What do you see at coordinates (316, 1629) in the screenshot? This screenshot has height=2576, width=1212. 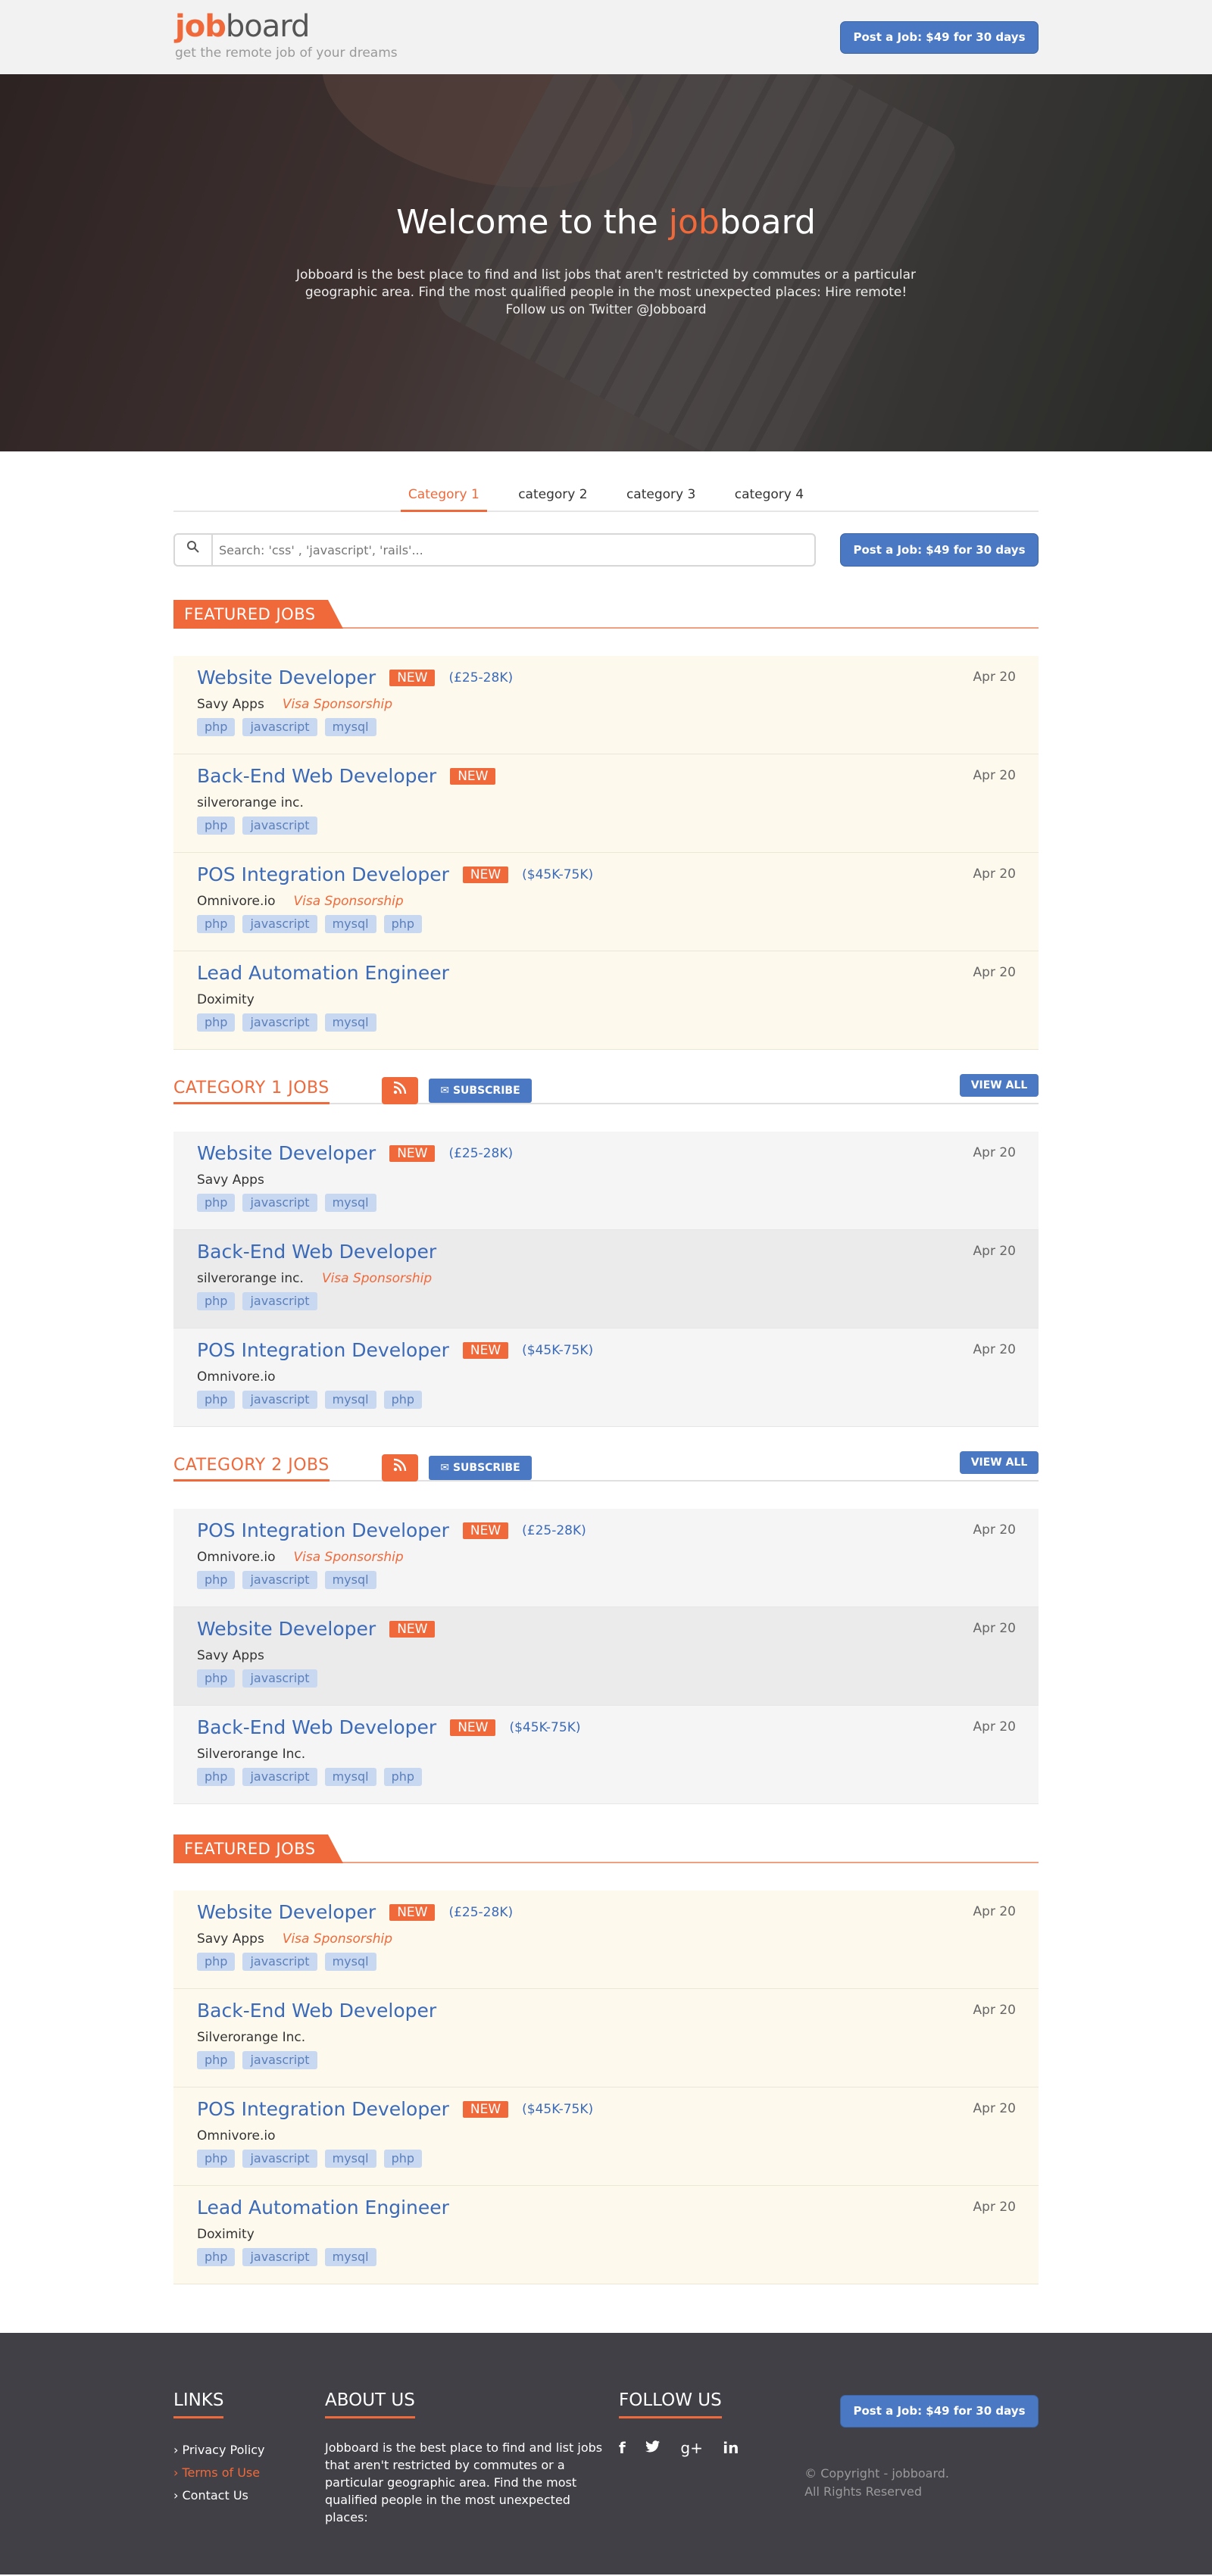 I see `job-title: Website Developer NEW` at bounding box center [316, 1629].